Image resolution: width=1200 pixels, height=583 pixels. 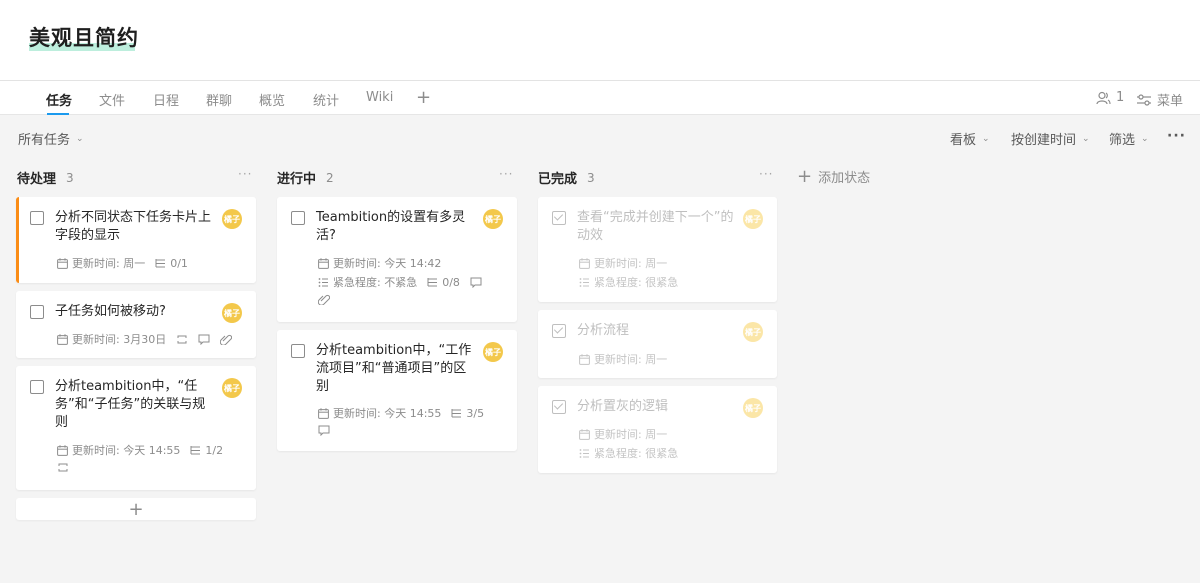 What do you see at coordinates (1176, 136) in the screenshot?
I see `more-options-icon: ···` at bounding box center [1176, 136].